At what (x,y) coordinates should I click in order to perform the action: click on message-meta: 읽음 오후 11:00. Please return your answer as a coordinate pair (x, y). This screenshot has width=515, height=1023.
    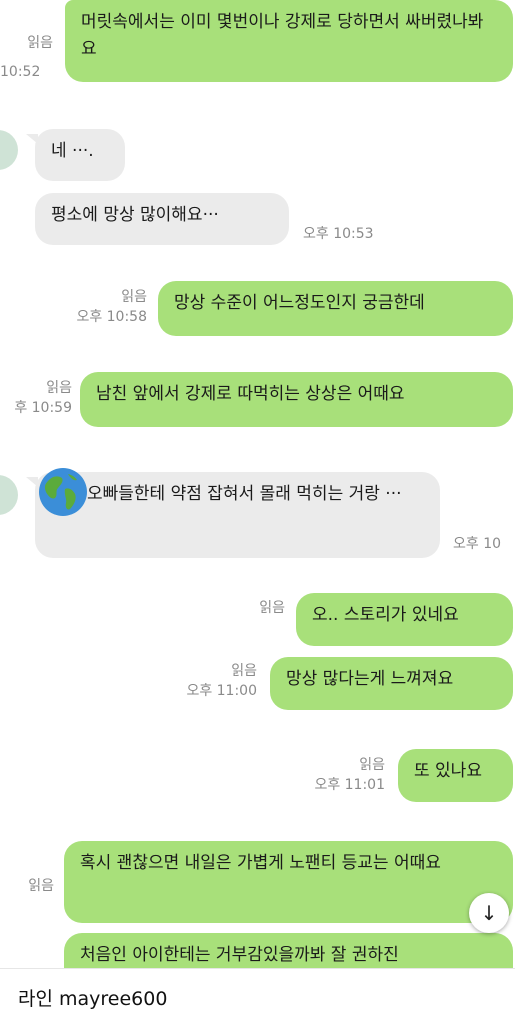
    Looking at the image, I should click on (221, 681).